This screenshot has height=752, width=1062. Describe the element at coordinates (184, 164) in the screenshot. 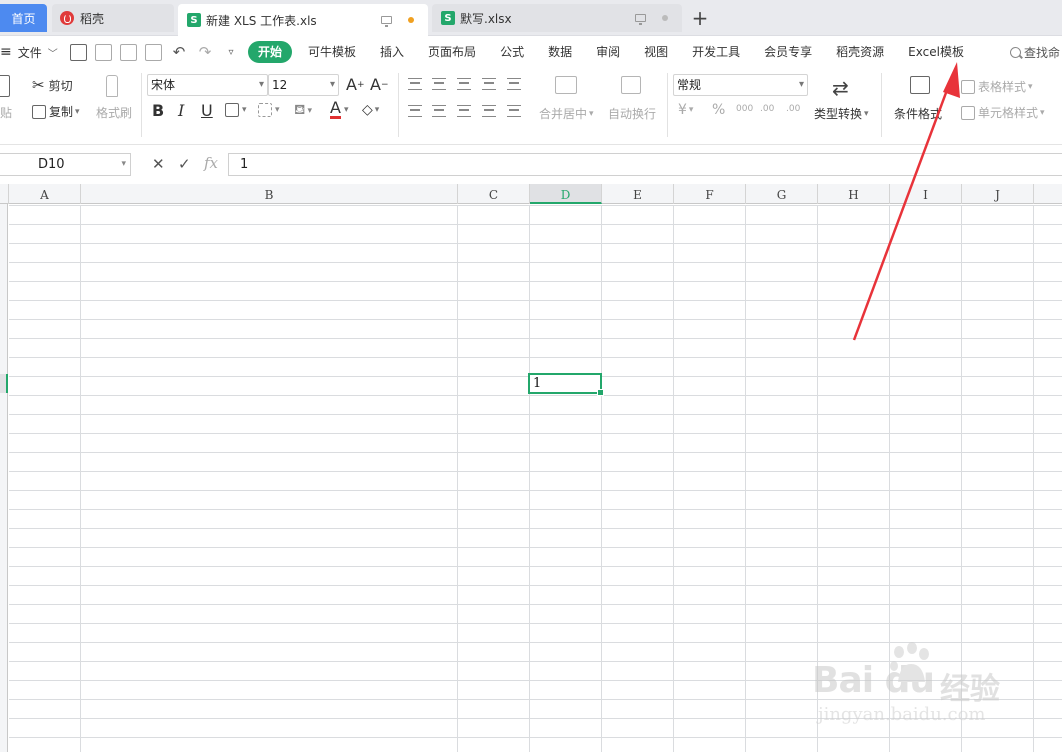

I see `confirm-icon: ✓` at that location.